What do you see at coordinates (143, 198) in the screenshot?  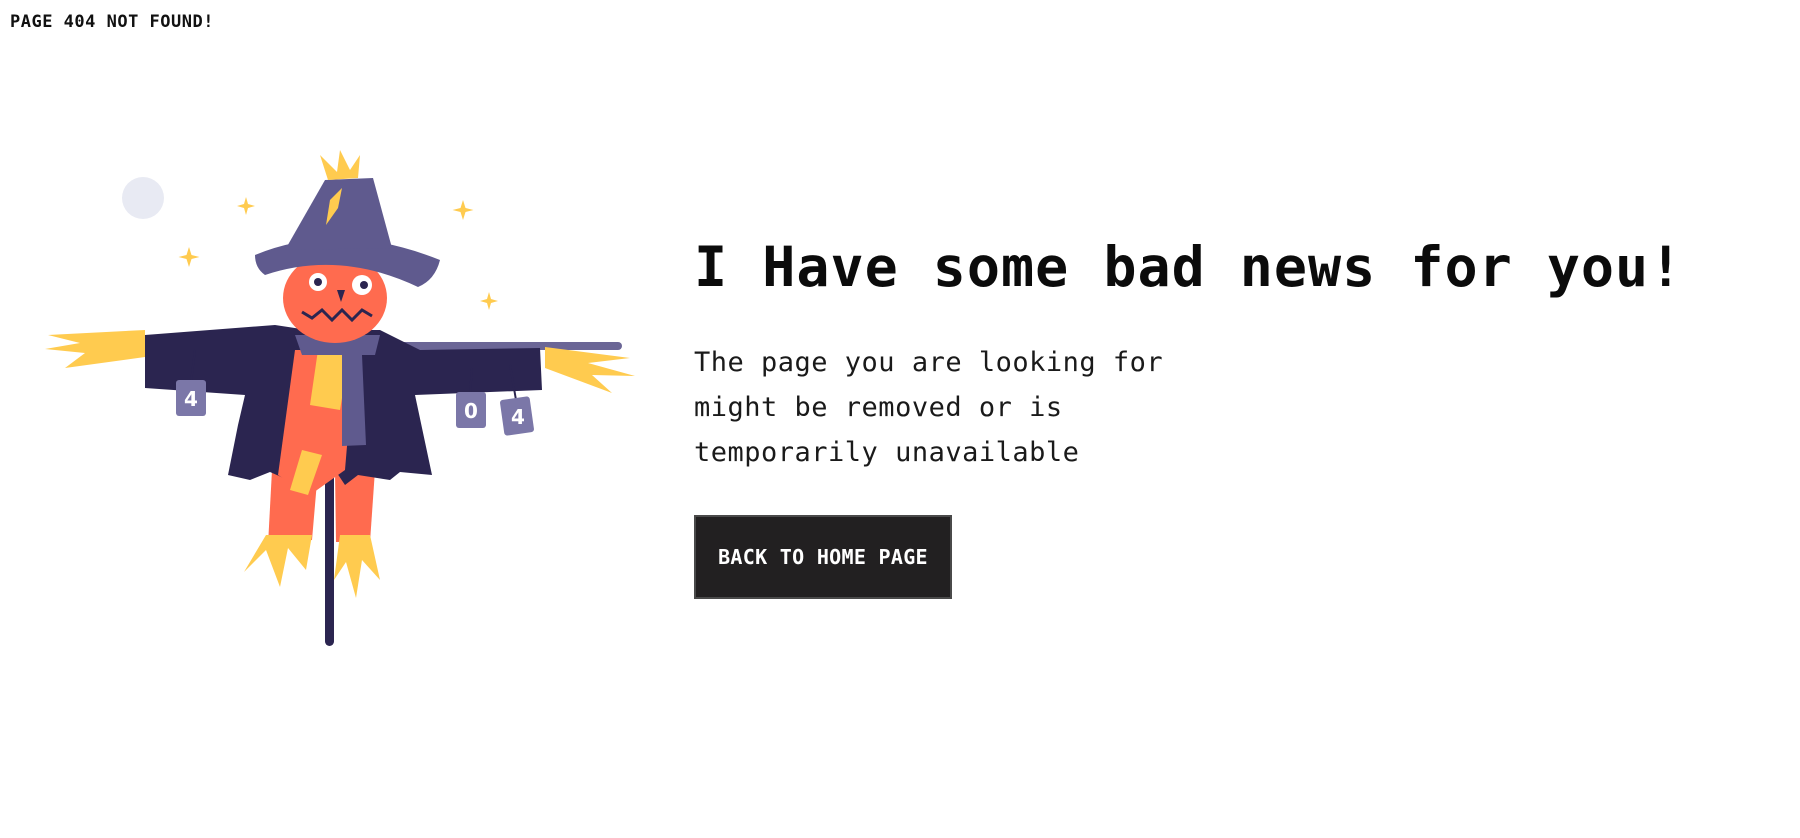 I see `moon-icon` at bounding box center [143, 198].